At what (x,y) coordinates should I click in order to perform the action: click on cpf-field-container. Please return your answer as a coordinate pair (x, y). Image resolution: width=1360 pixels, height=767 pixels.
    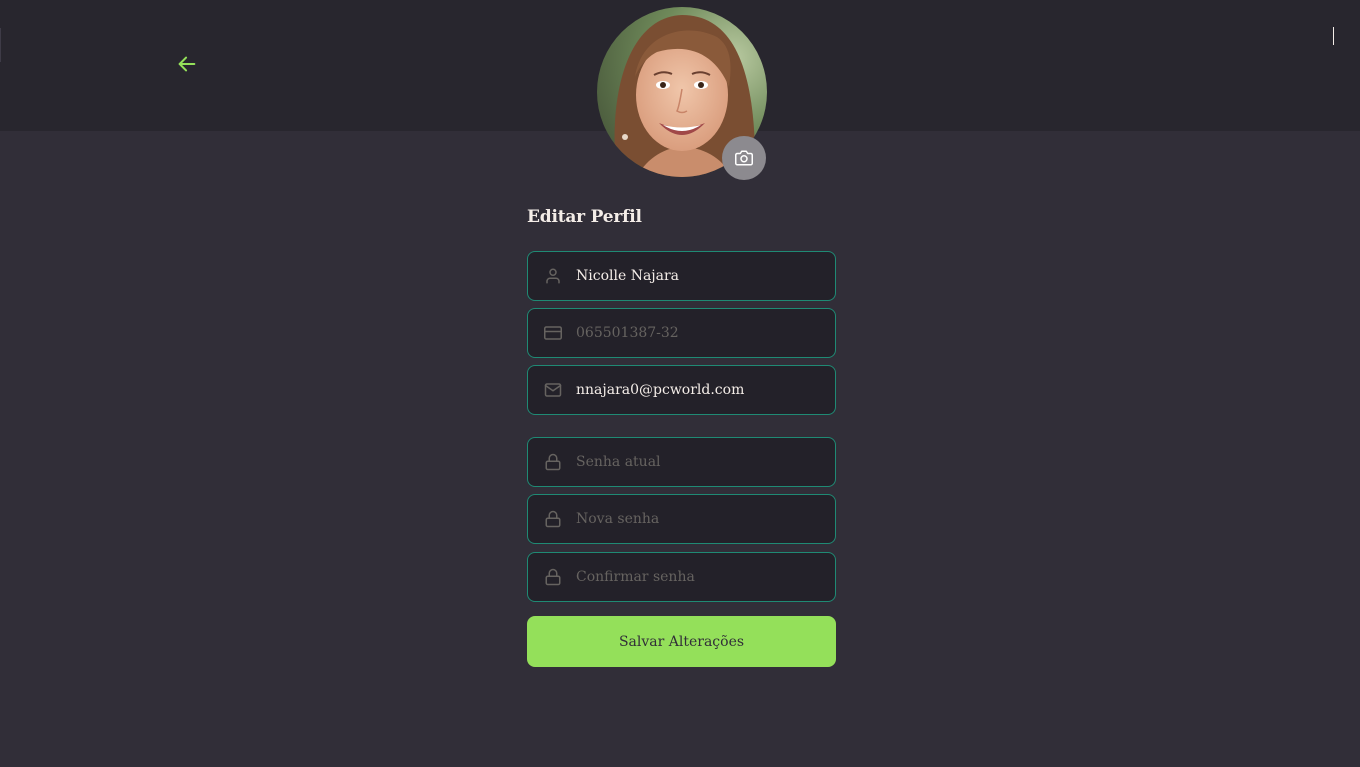
    Looking at the image, I should click on (681, 333).